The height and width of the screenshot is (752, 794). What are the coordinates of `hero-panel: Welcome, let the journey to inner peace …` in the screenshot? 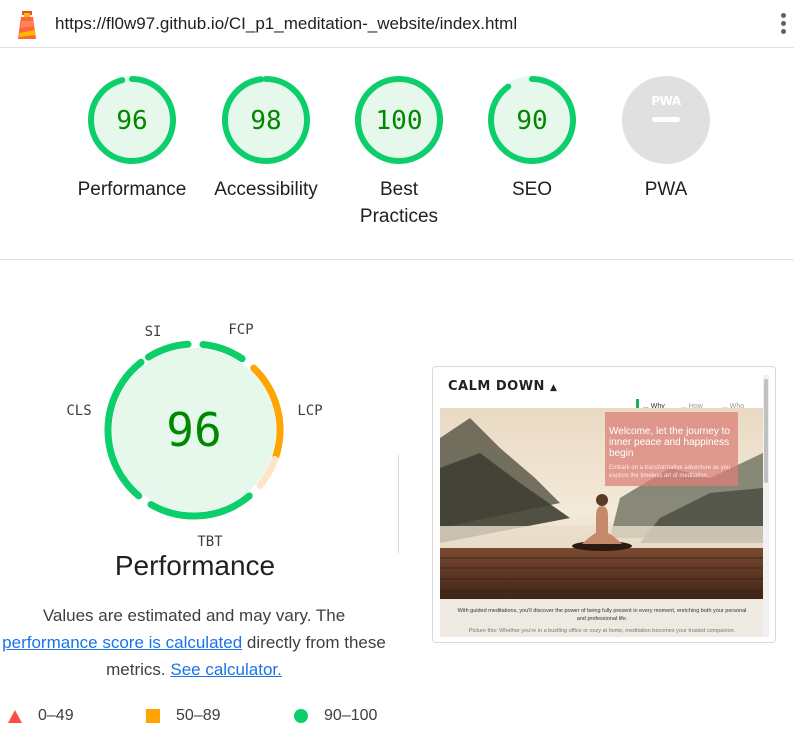 It's located at (671, 449).